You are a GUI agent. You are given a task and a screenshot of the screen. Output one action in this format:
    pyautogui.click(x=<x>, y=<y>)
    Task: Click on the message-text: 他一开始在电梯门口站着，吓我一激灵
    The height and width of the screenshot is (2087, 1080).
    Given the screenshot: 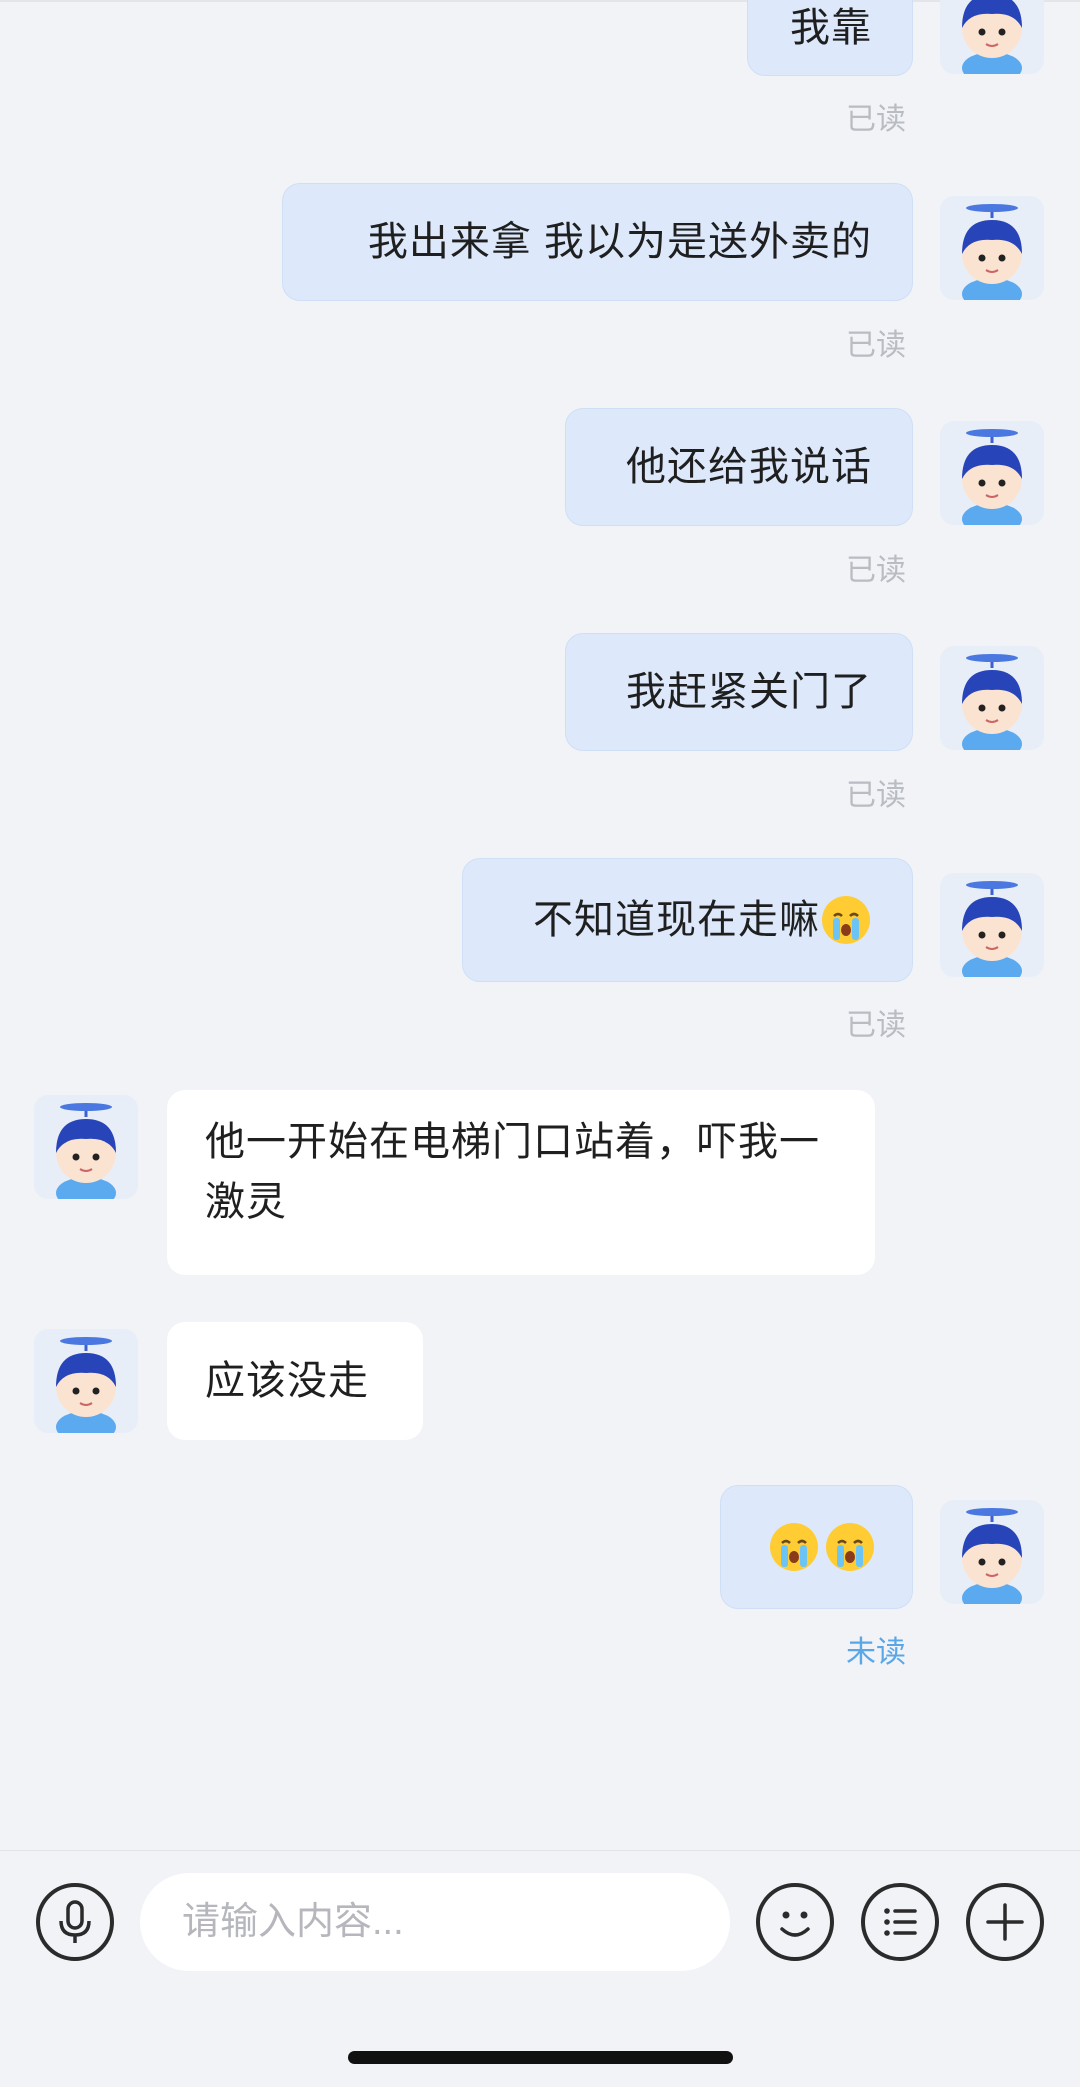 What is the action you would take?
    pyautogui.click(x=512, y=1172)
    